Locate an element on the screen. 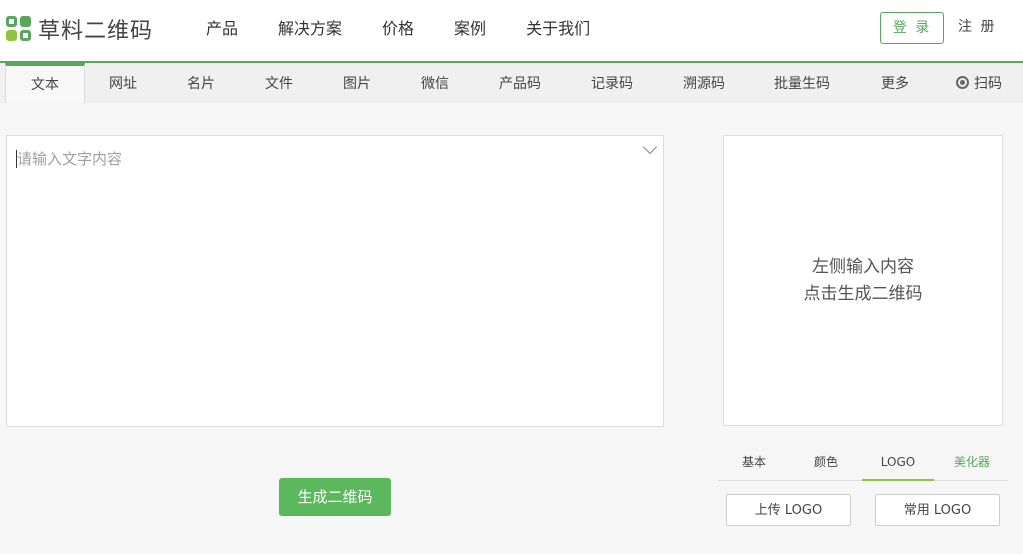  tab-trace-code: 溯源码 is located at coordinates (704, 83).